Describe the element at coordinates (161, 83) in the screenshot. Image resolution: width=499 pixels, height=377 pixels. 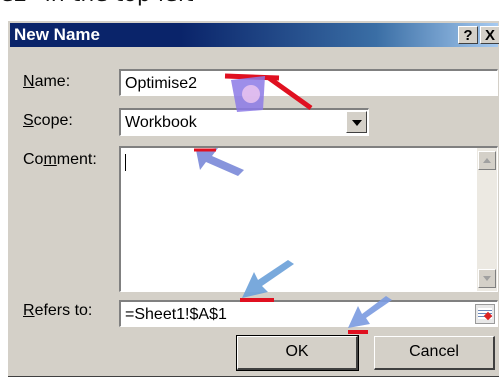
I see `name-value: Optimise2` at that location.